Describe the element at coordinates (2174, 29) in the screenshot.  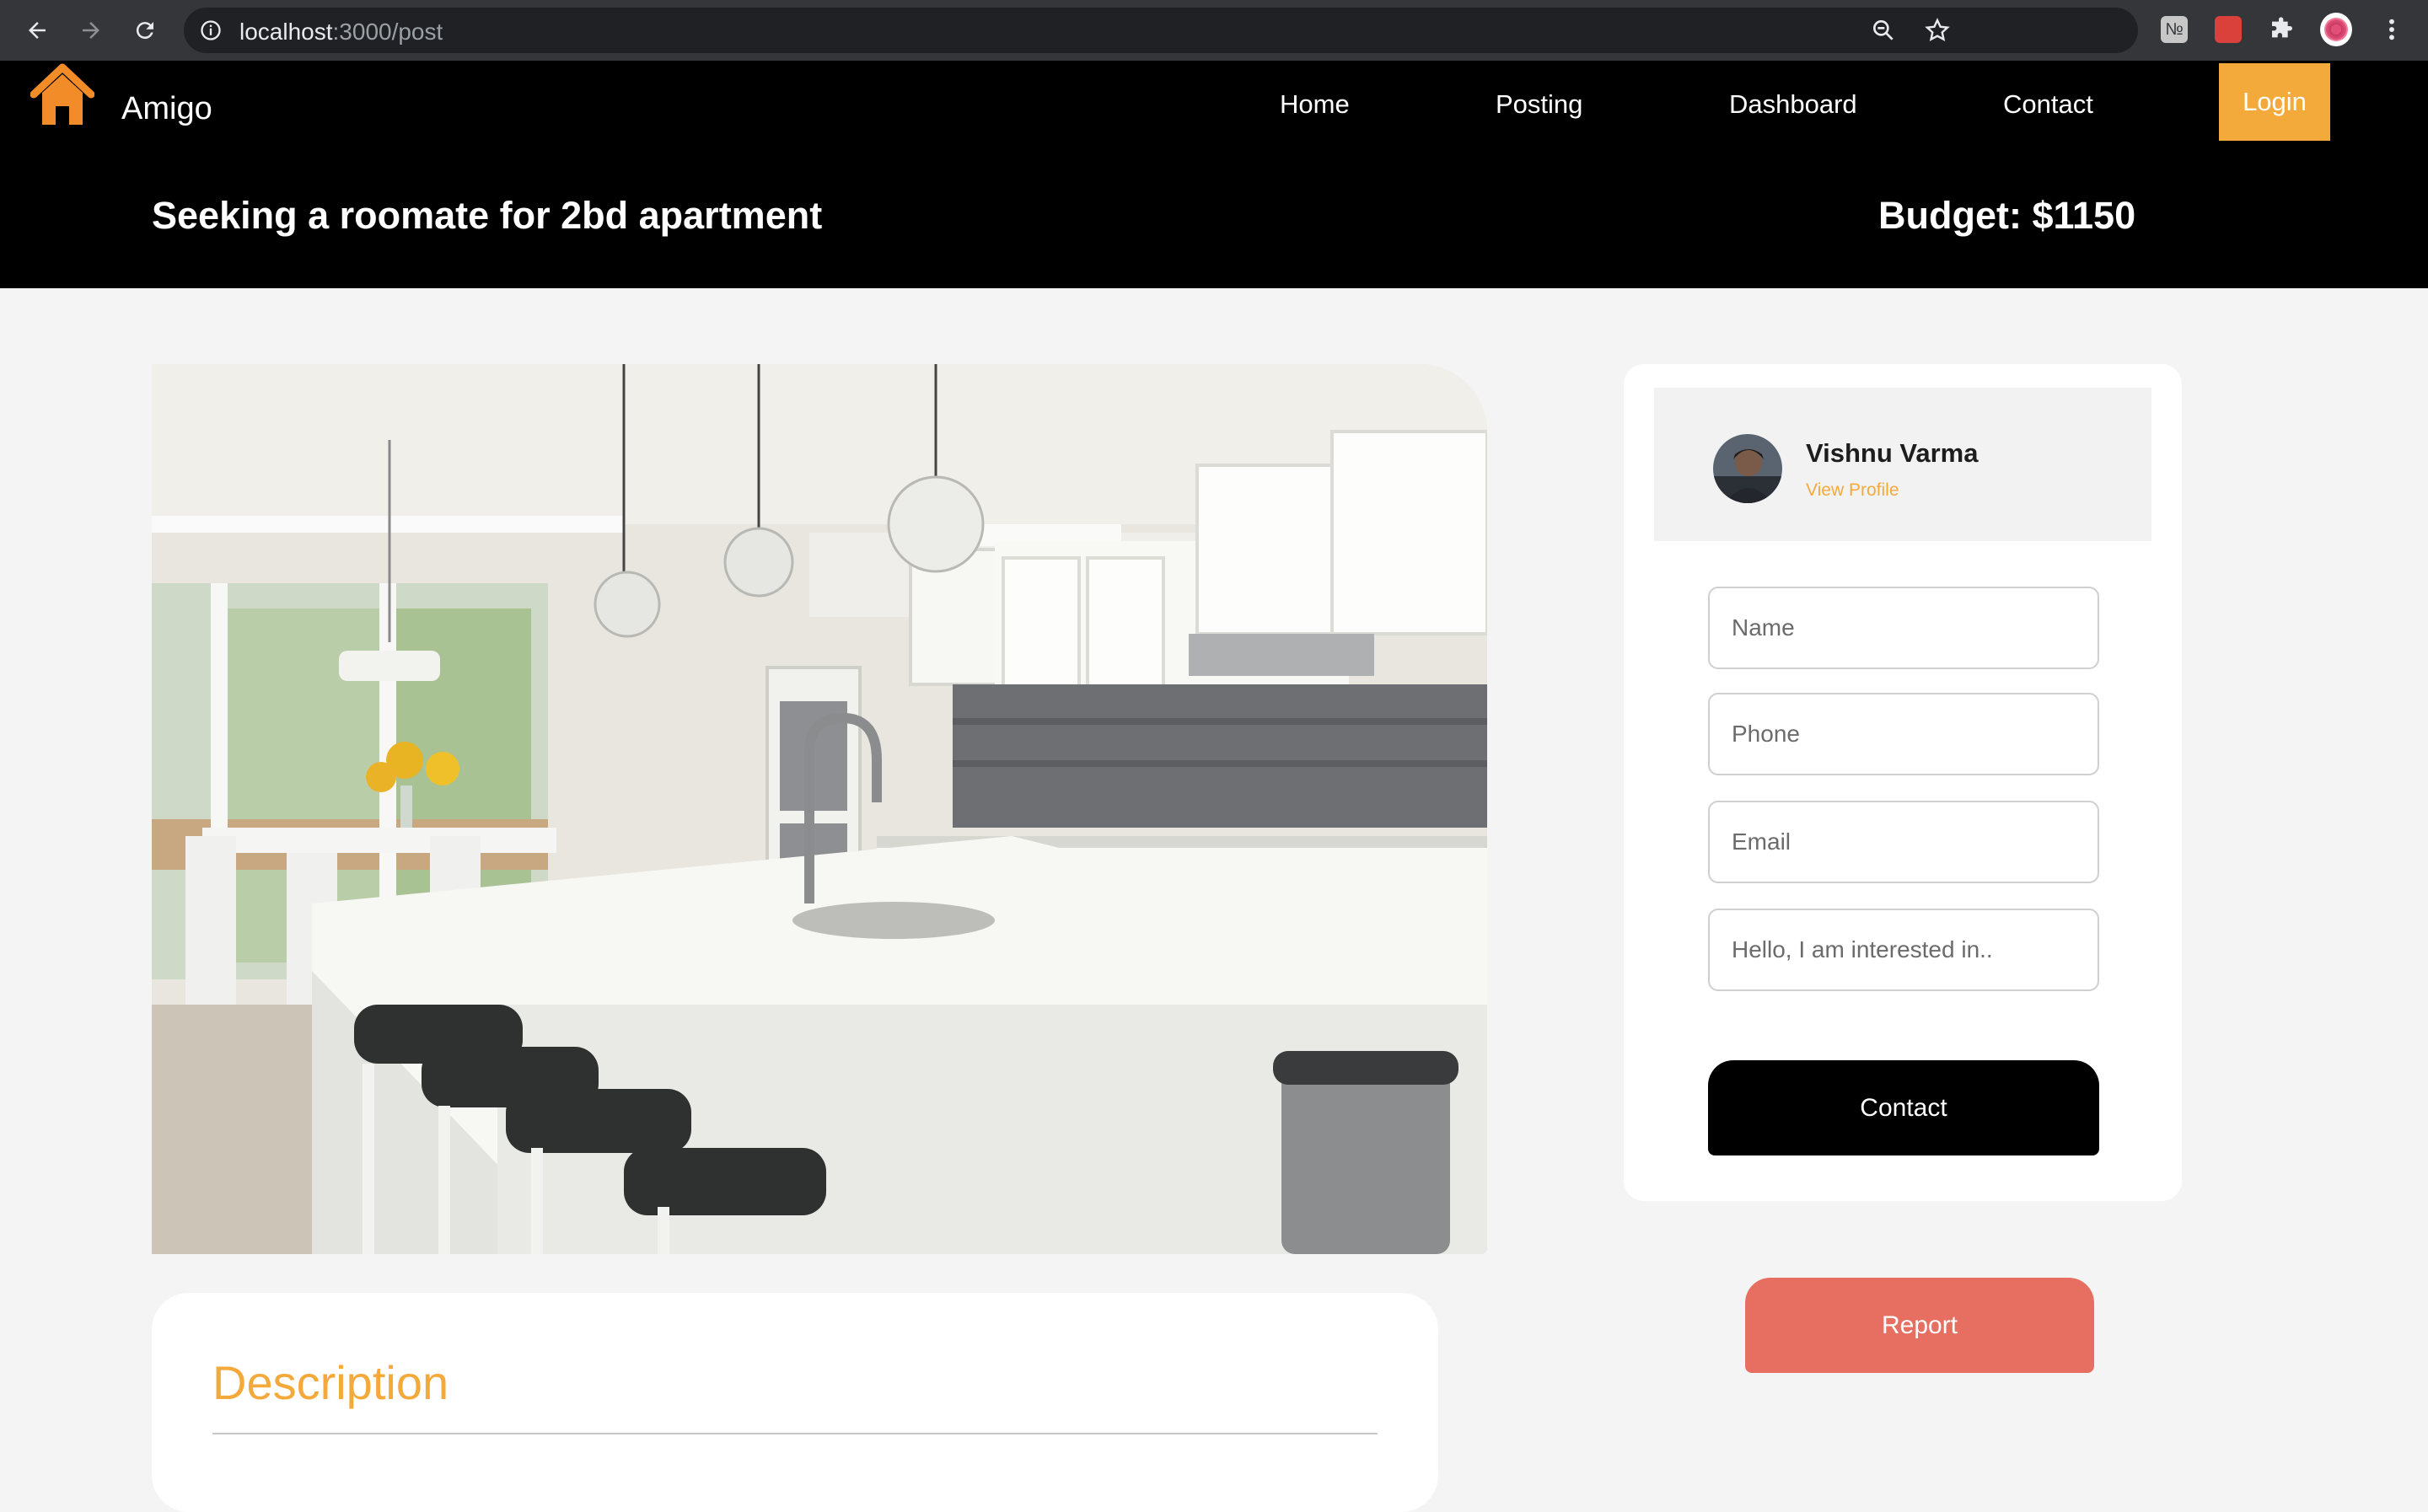
I see `extension-icon: №` at that location.